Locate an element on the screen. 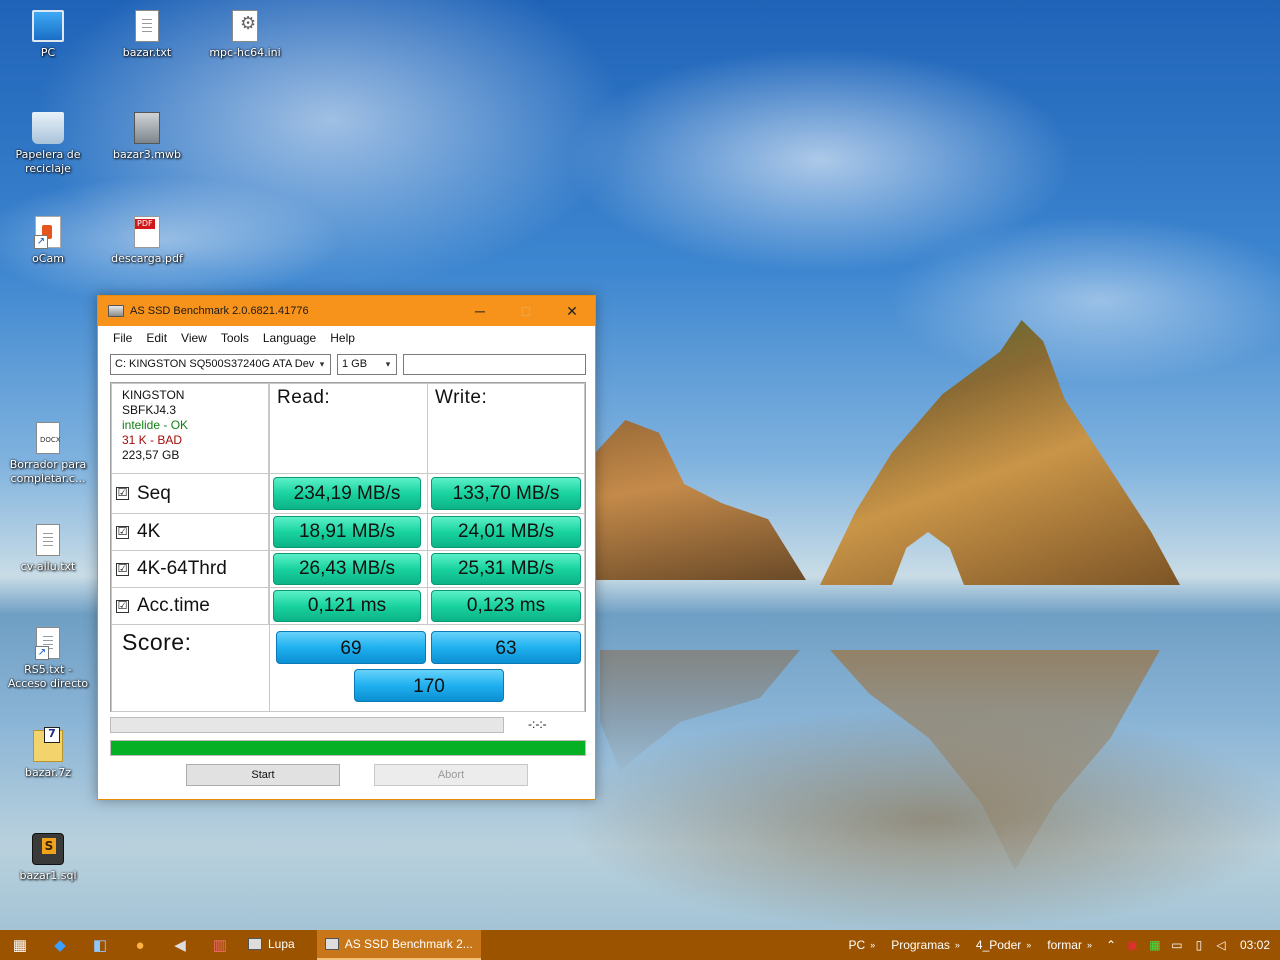  start-button: Start is located at coordinates (263, 775).